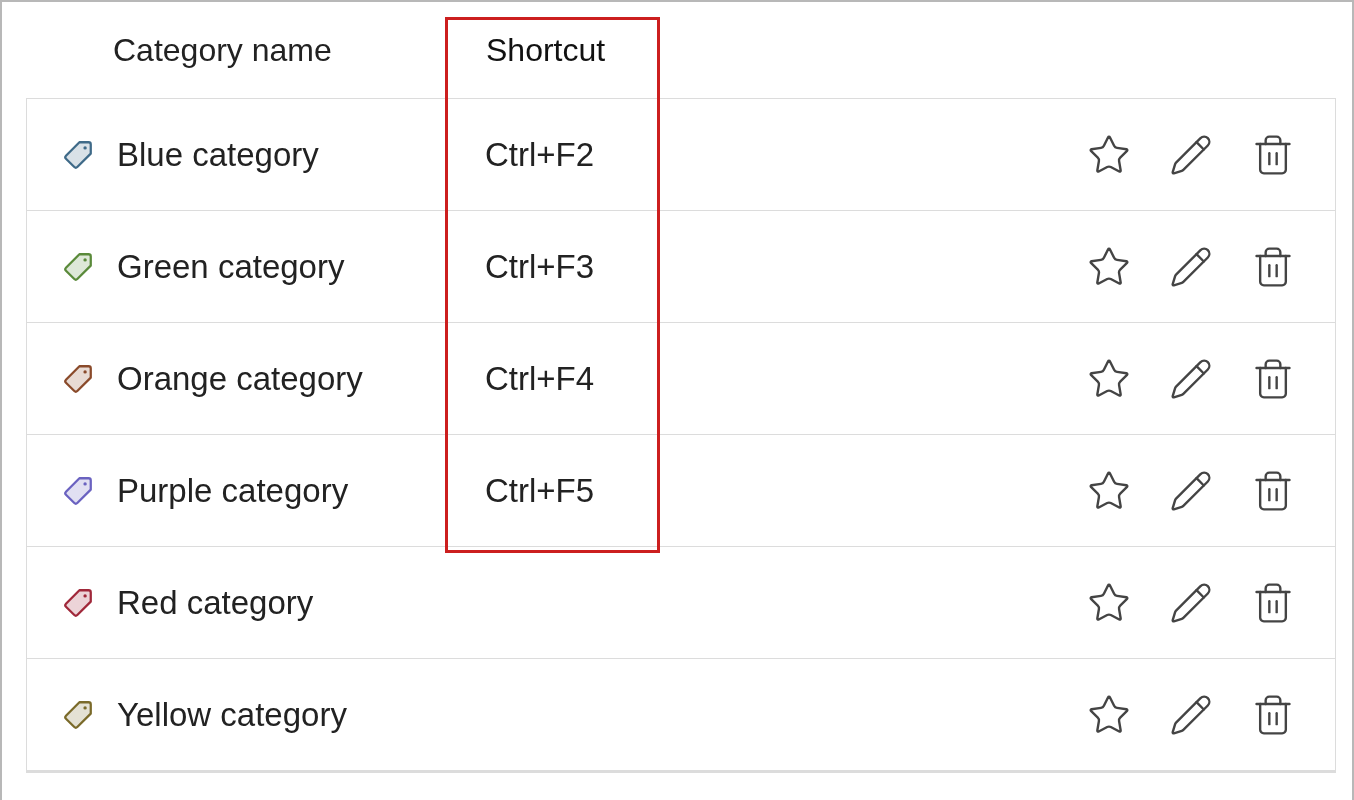 This screenshot has width=1354, height=800. Describe the element at coordinates (540, 378) in the screenshot. I see `shortcut-text: Ctrl+F4` at that location.